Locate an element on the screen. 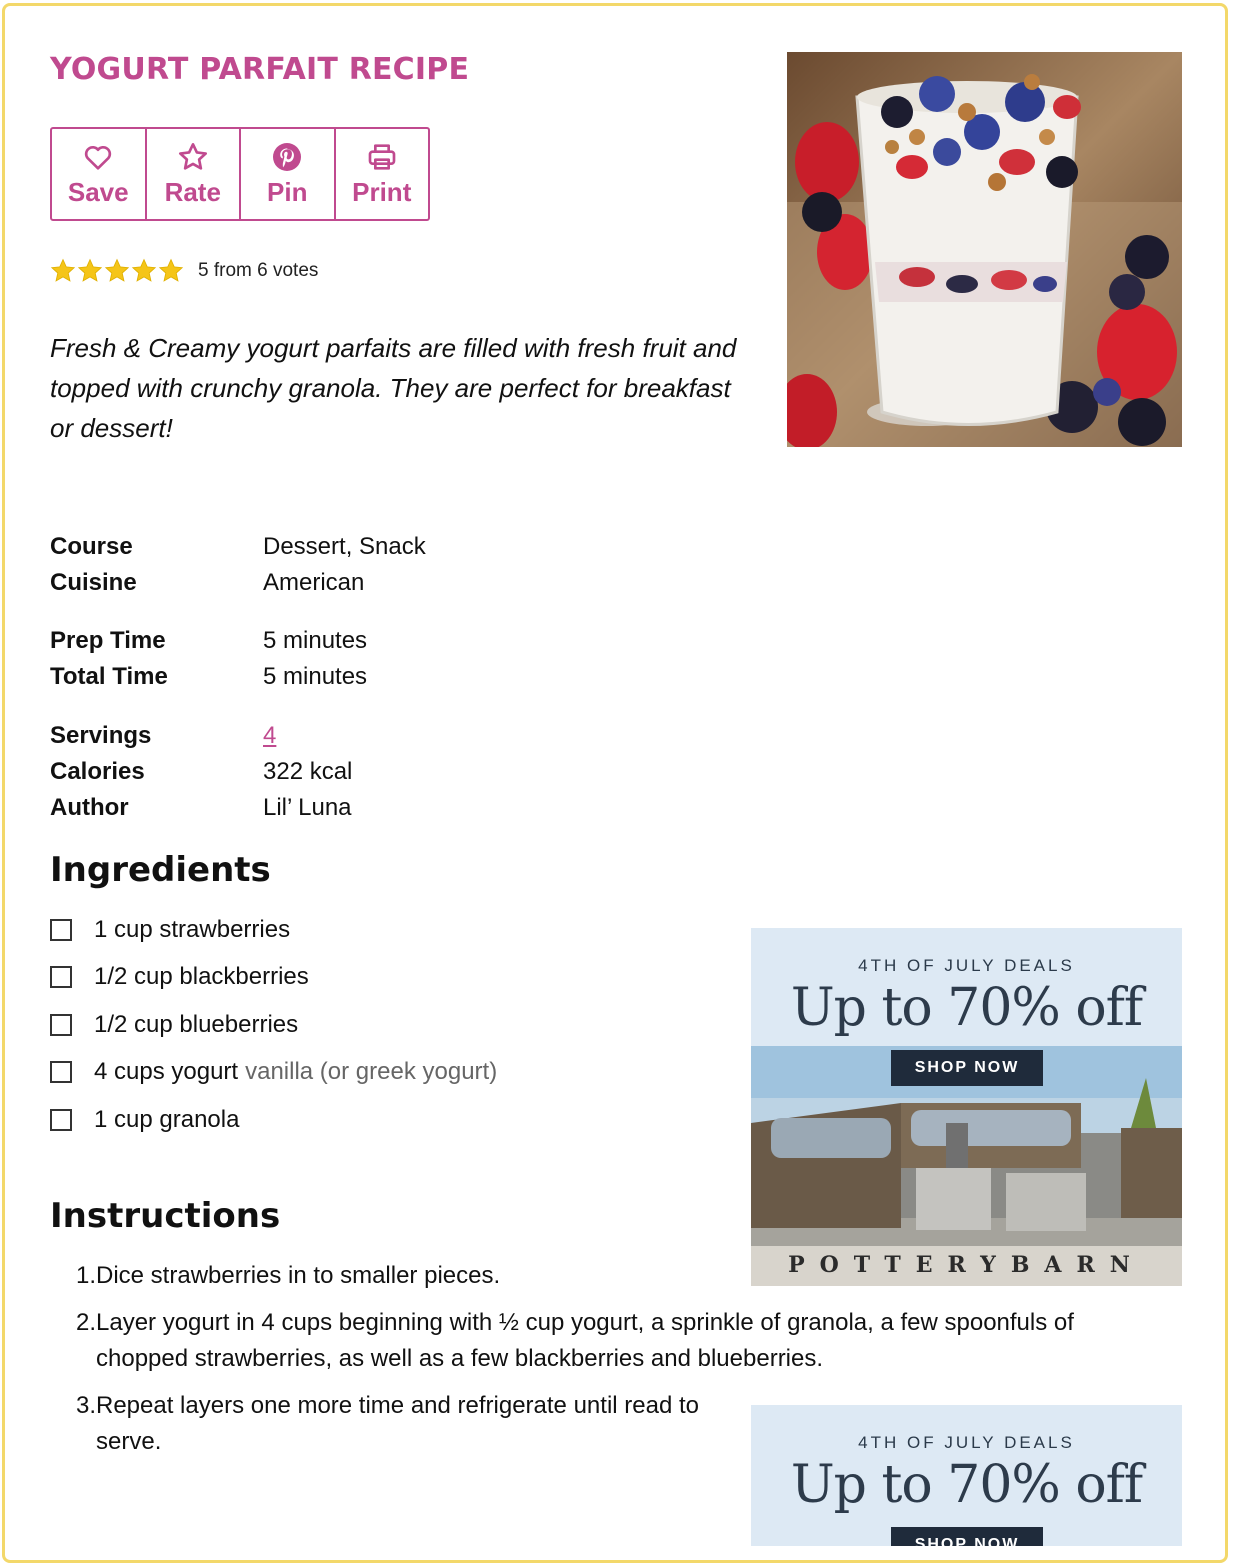  course-label: Course is located at coordinates (91, 546).